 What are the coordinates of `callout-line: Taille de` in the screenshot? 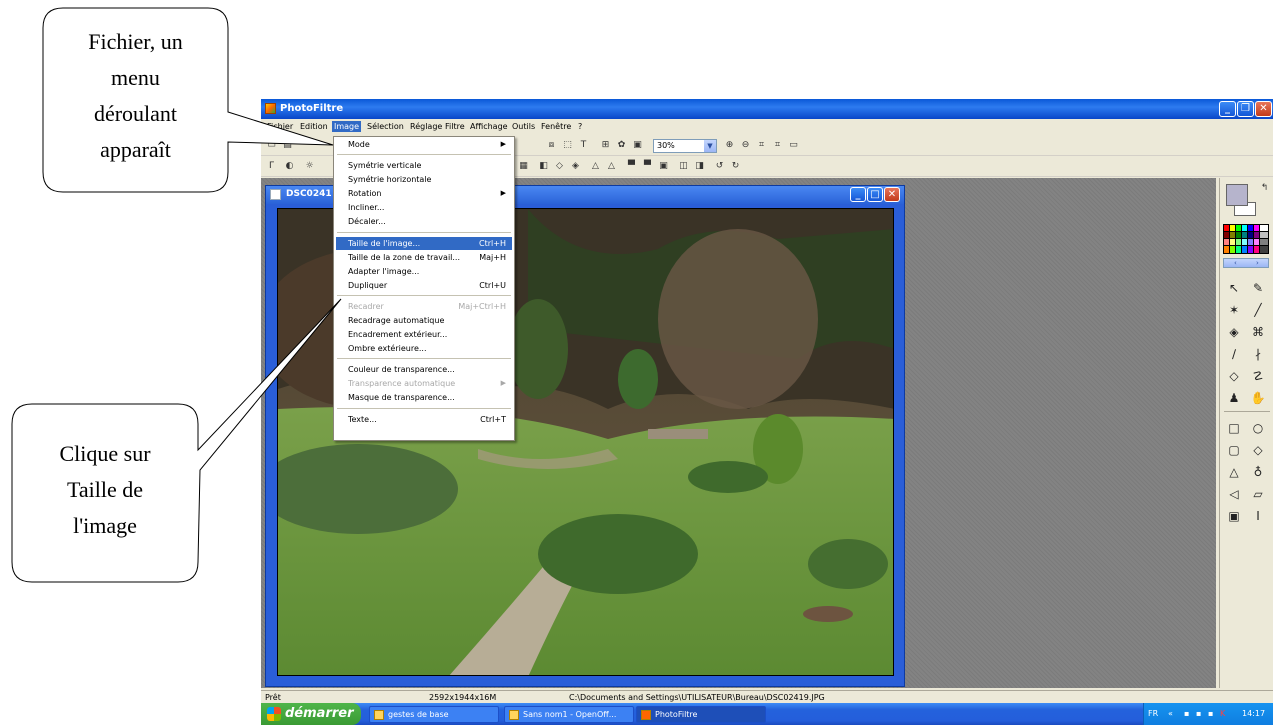 It's located at (105, 489).